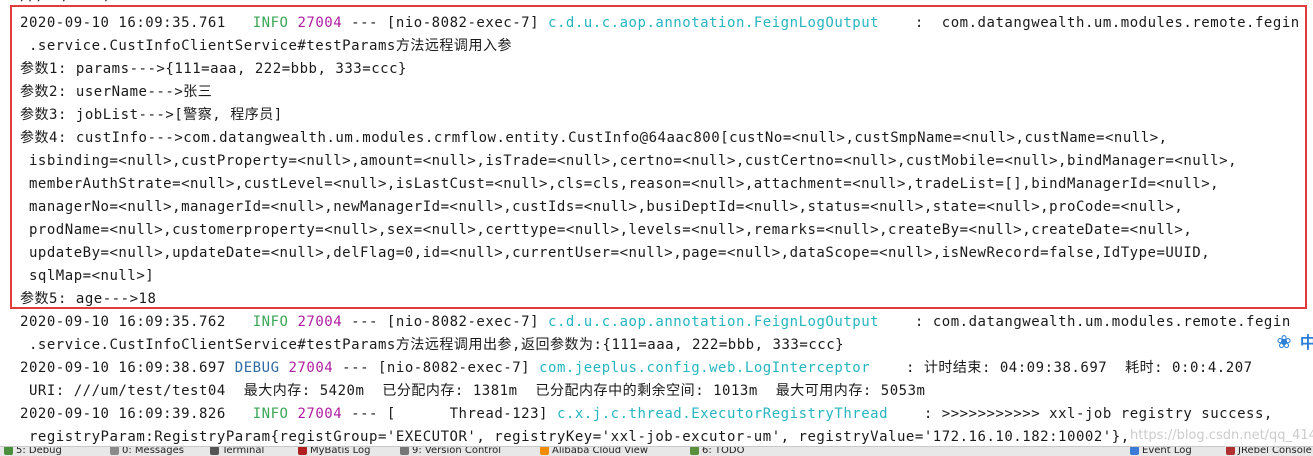 The height and width of the screenshot is (456, 1313). Describe the element at coordinates (449, 414) in the screenshot. I see `thread: --- [ Thread-123]` at that location.